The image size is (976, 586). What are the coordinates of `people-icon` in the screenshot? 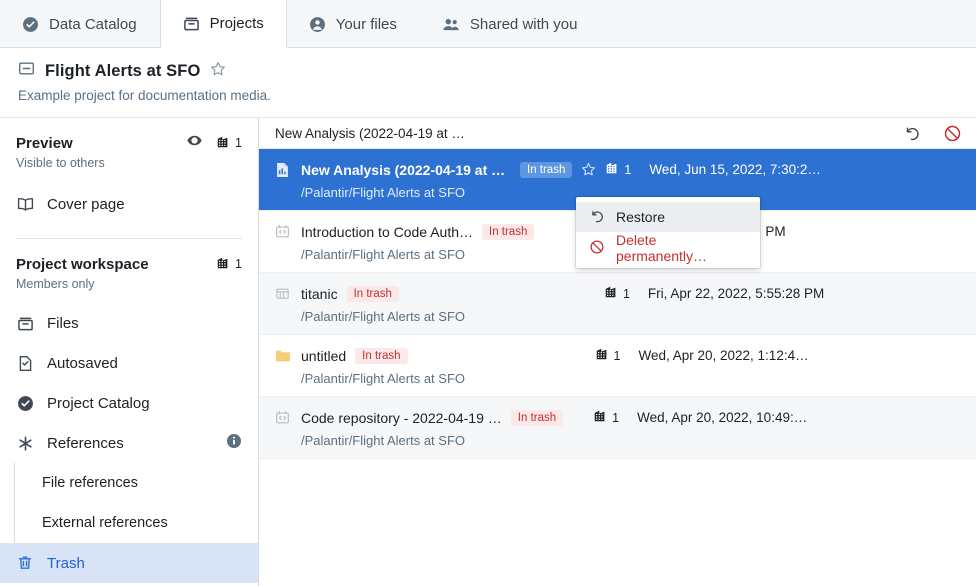 It's located at (451, 24).